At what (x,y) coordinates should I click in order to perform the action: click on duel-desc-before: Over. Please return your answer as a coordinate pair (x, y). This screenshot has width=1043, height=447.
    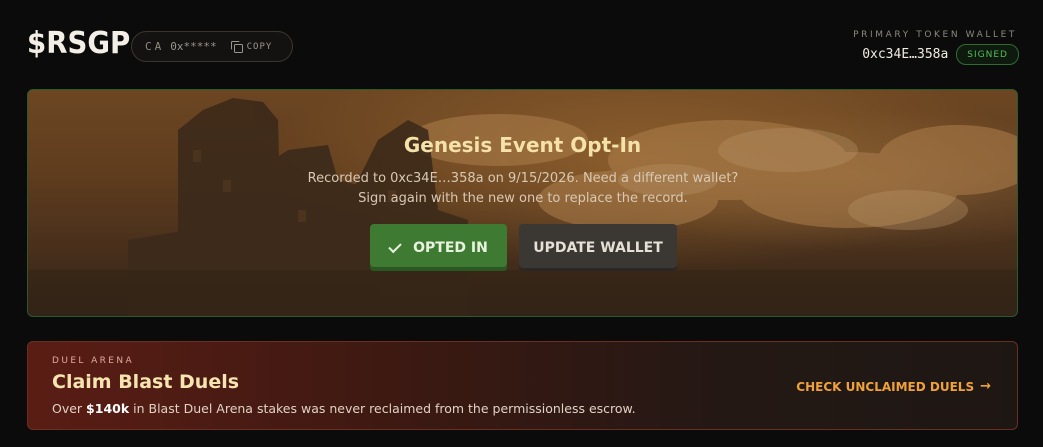
    Looking at the image, I should click on (69, 408).